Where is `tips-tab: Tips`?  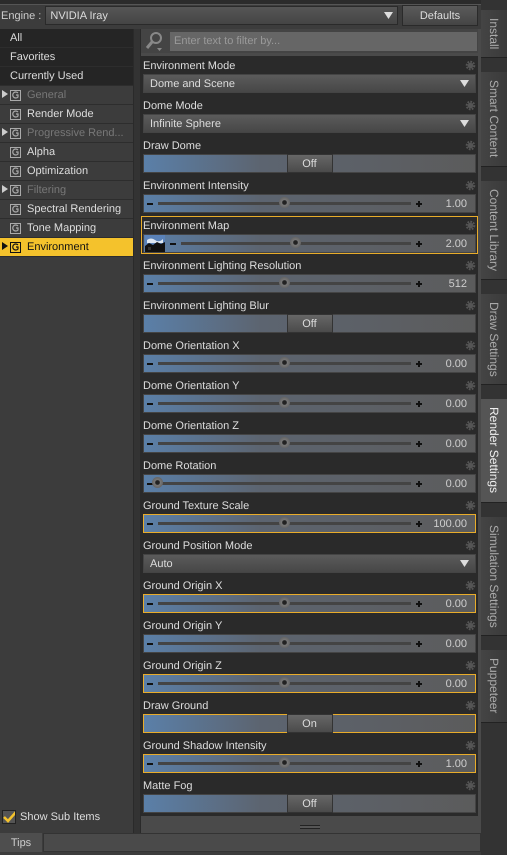
tips-tab: Tips is located at coordinates (21, 842).